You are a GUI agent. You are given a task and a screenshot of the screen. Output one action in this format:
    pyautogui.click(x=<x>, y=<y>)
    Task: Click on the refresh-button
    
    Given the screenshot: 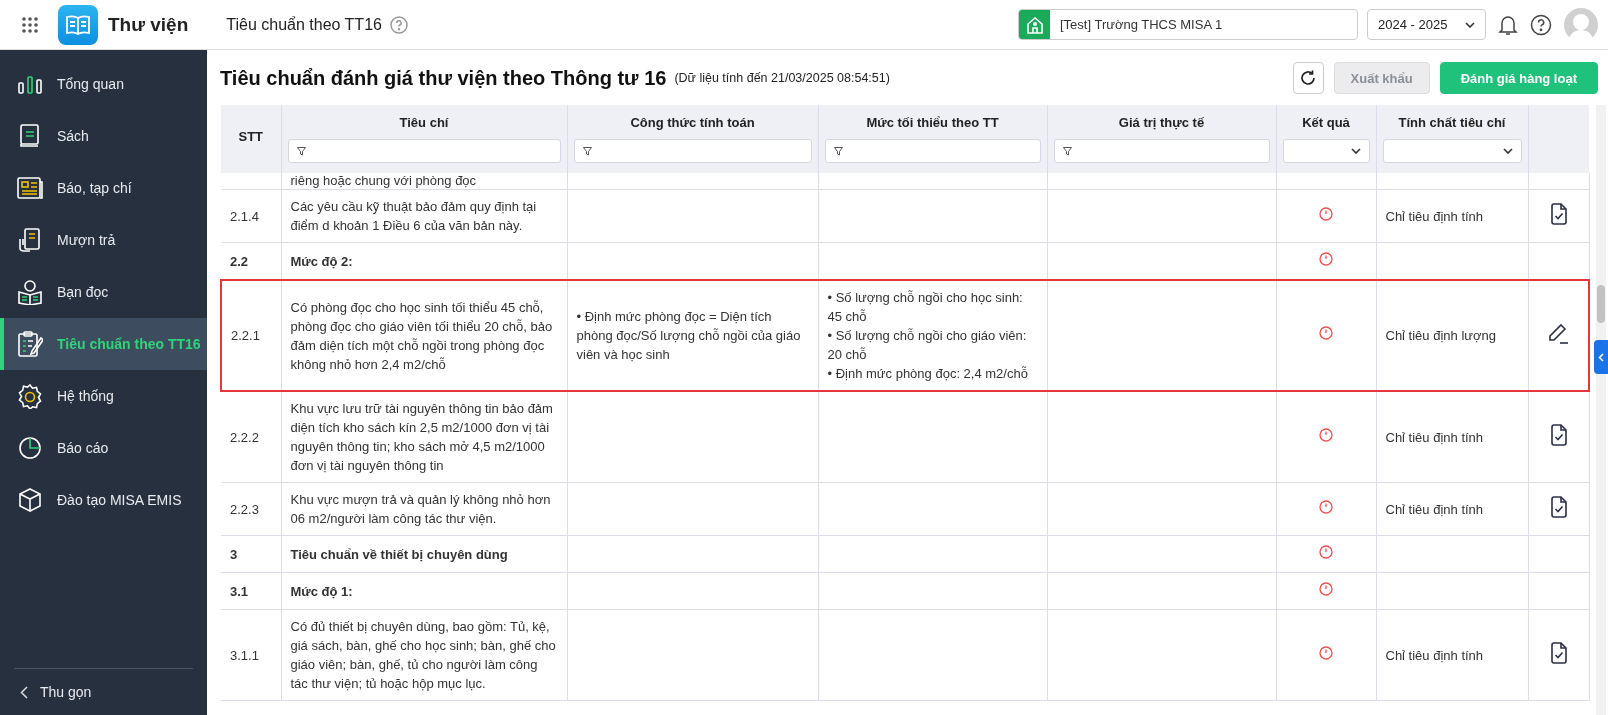 What is the action you would take?
    pyautogui.click(x=1308, y=78)
    